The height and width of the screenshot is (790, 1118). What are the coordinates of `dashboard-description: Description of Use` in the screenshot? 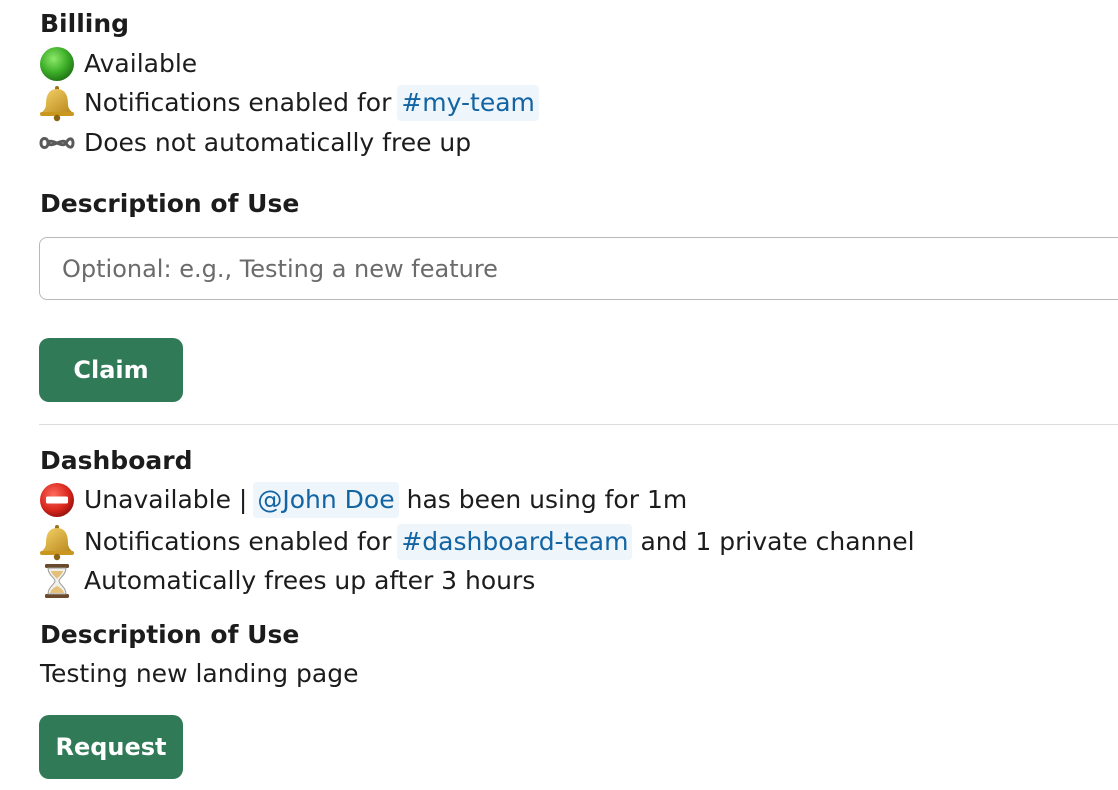 It's located at (579, 635).